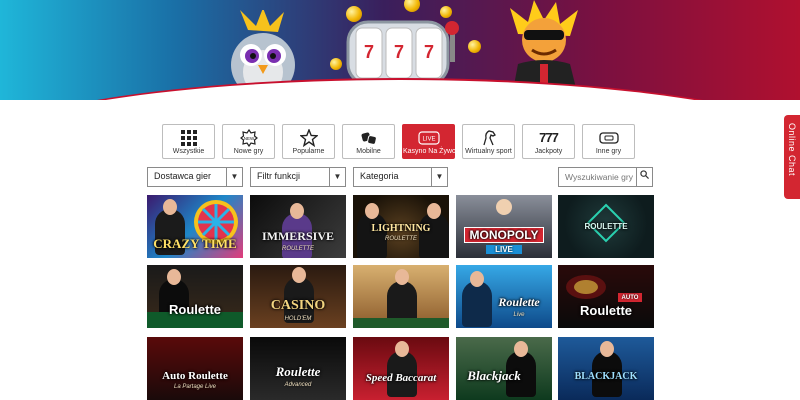  I want to click on online-chat-label: Online Chat, so click(792, 150).